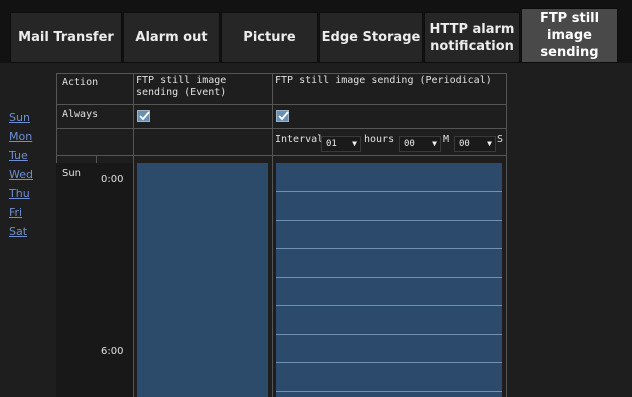  Describe the element at coordinates (29, 117) in the screenshot. I see `day-link-sun: Sun` at that location.